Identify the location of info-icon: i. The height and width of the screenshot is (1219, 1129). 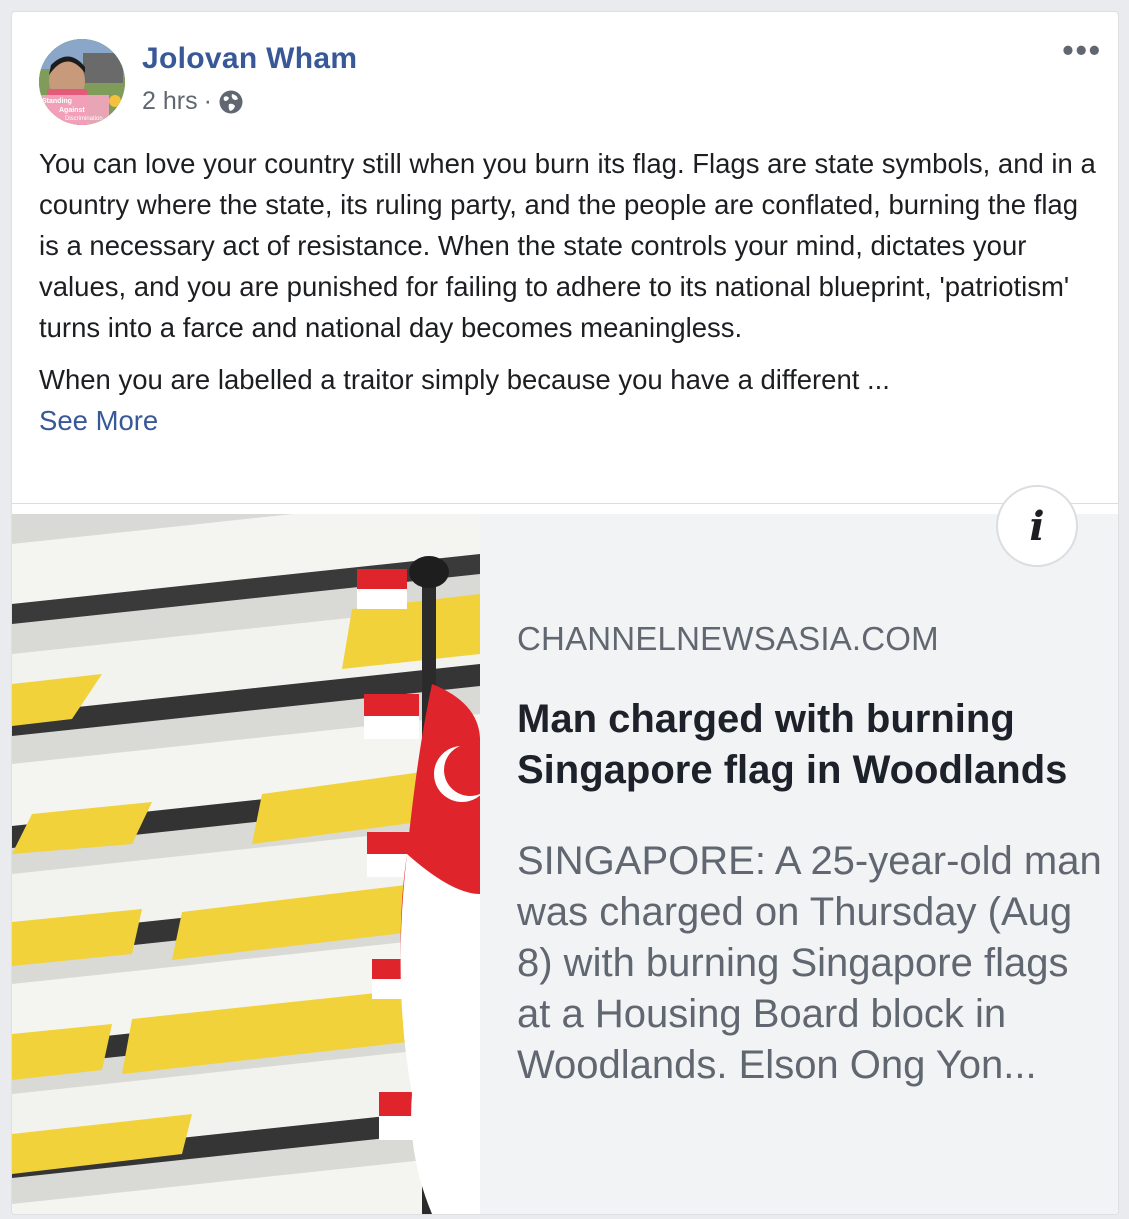
(1037, 526).